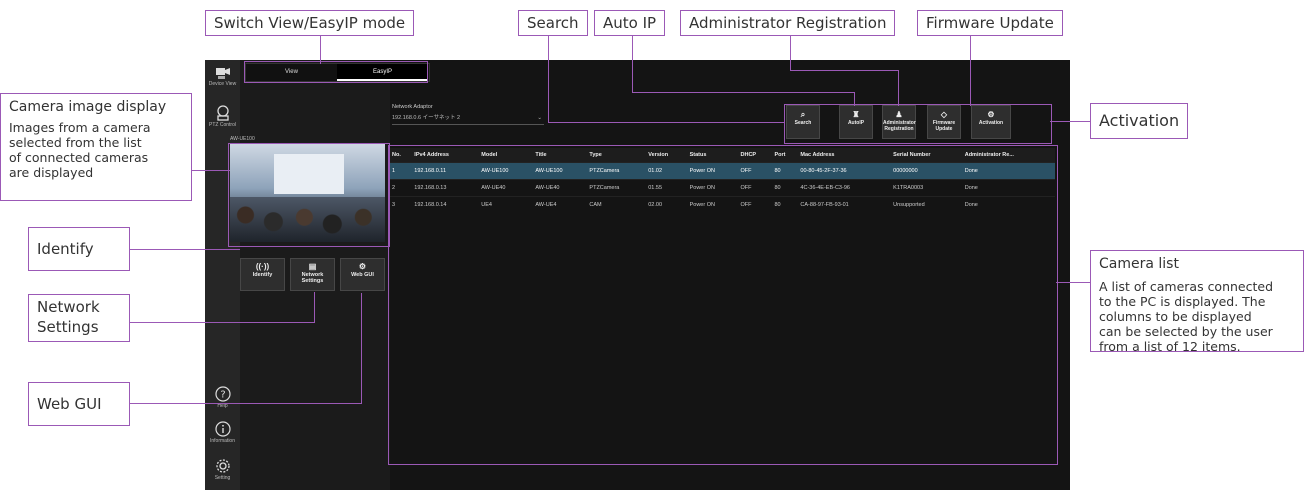 This screenshot has height=490, width=1304. Describe the element at coordinates (1139, 121) in the screenshot. I see `callout-activation: Activation` at that location.